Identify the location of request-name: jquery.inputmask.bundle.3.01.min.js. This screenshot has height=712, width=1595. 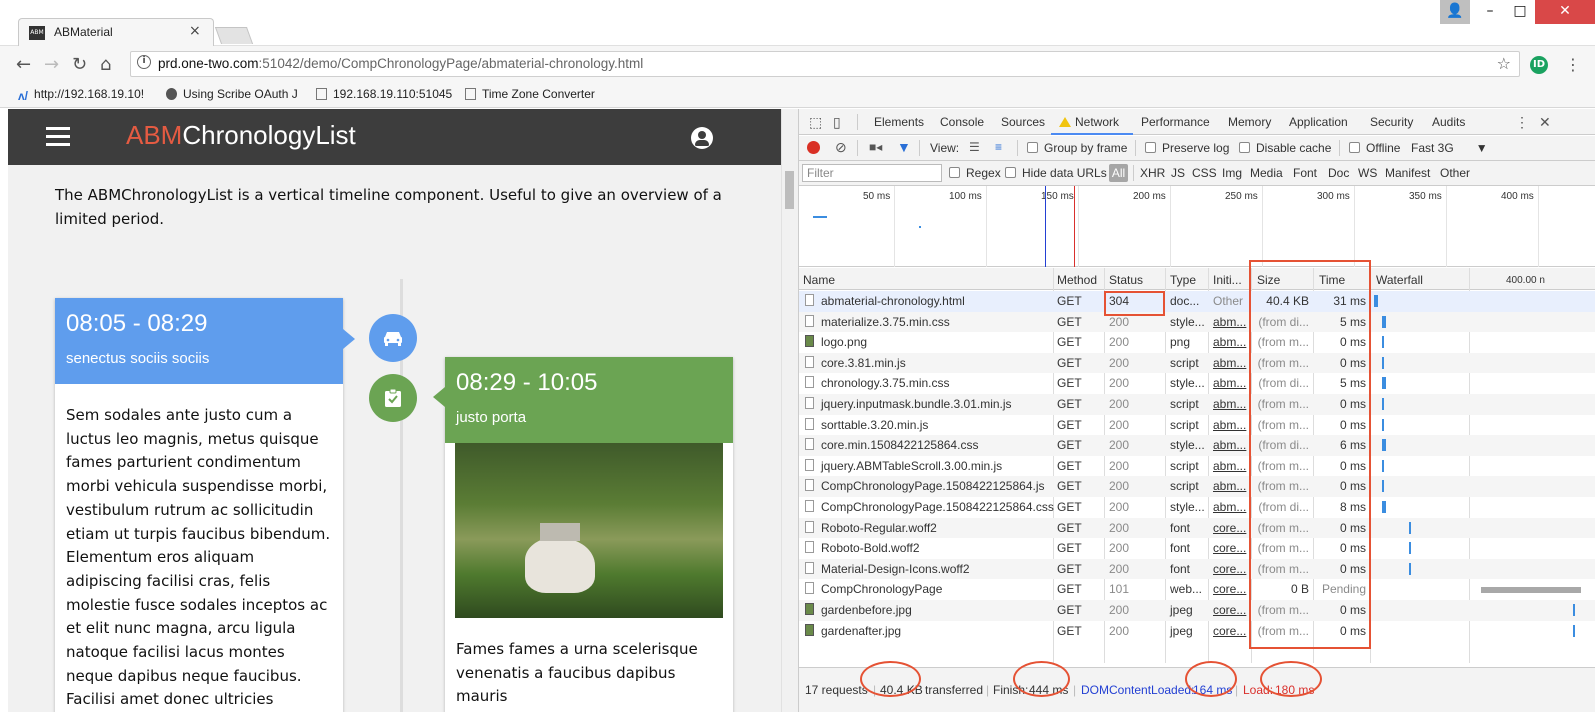
(916, 404).